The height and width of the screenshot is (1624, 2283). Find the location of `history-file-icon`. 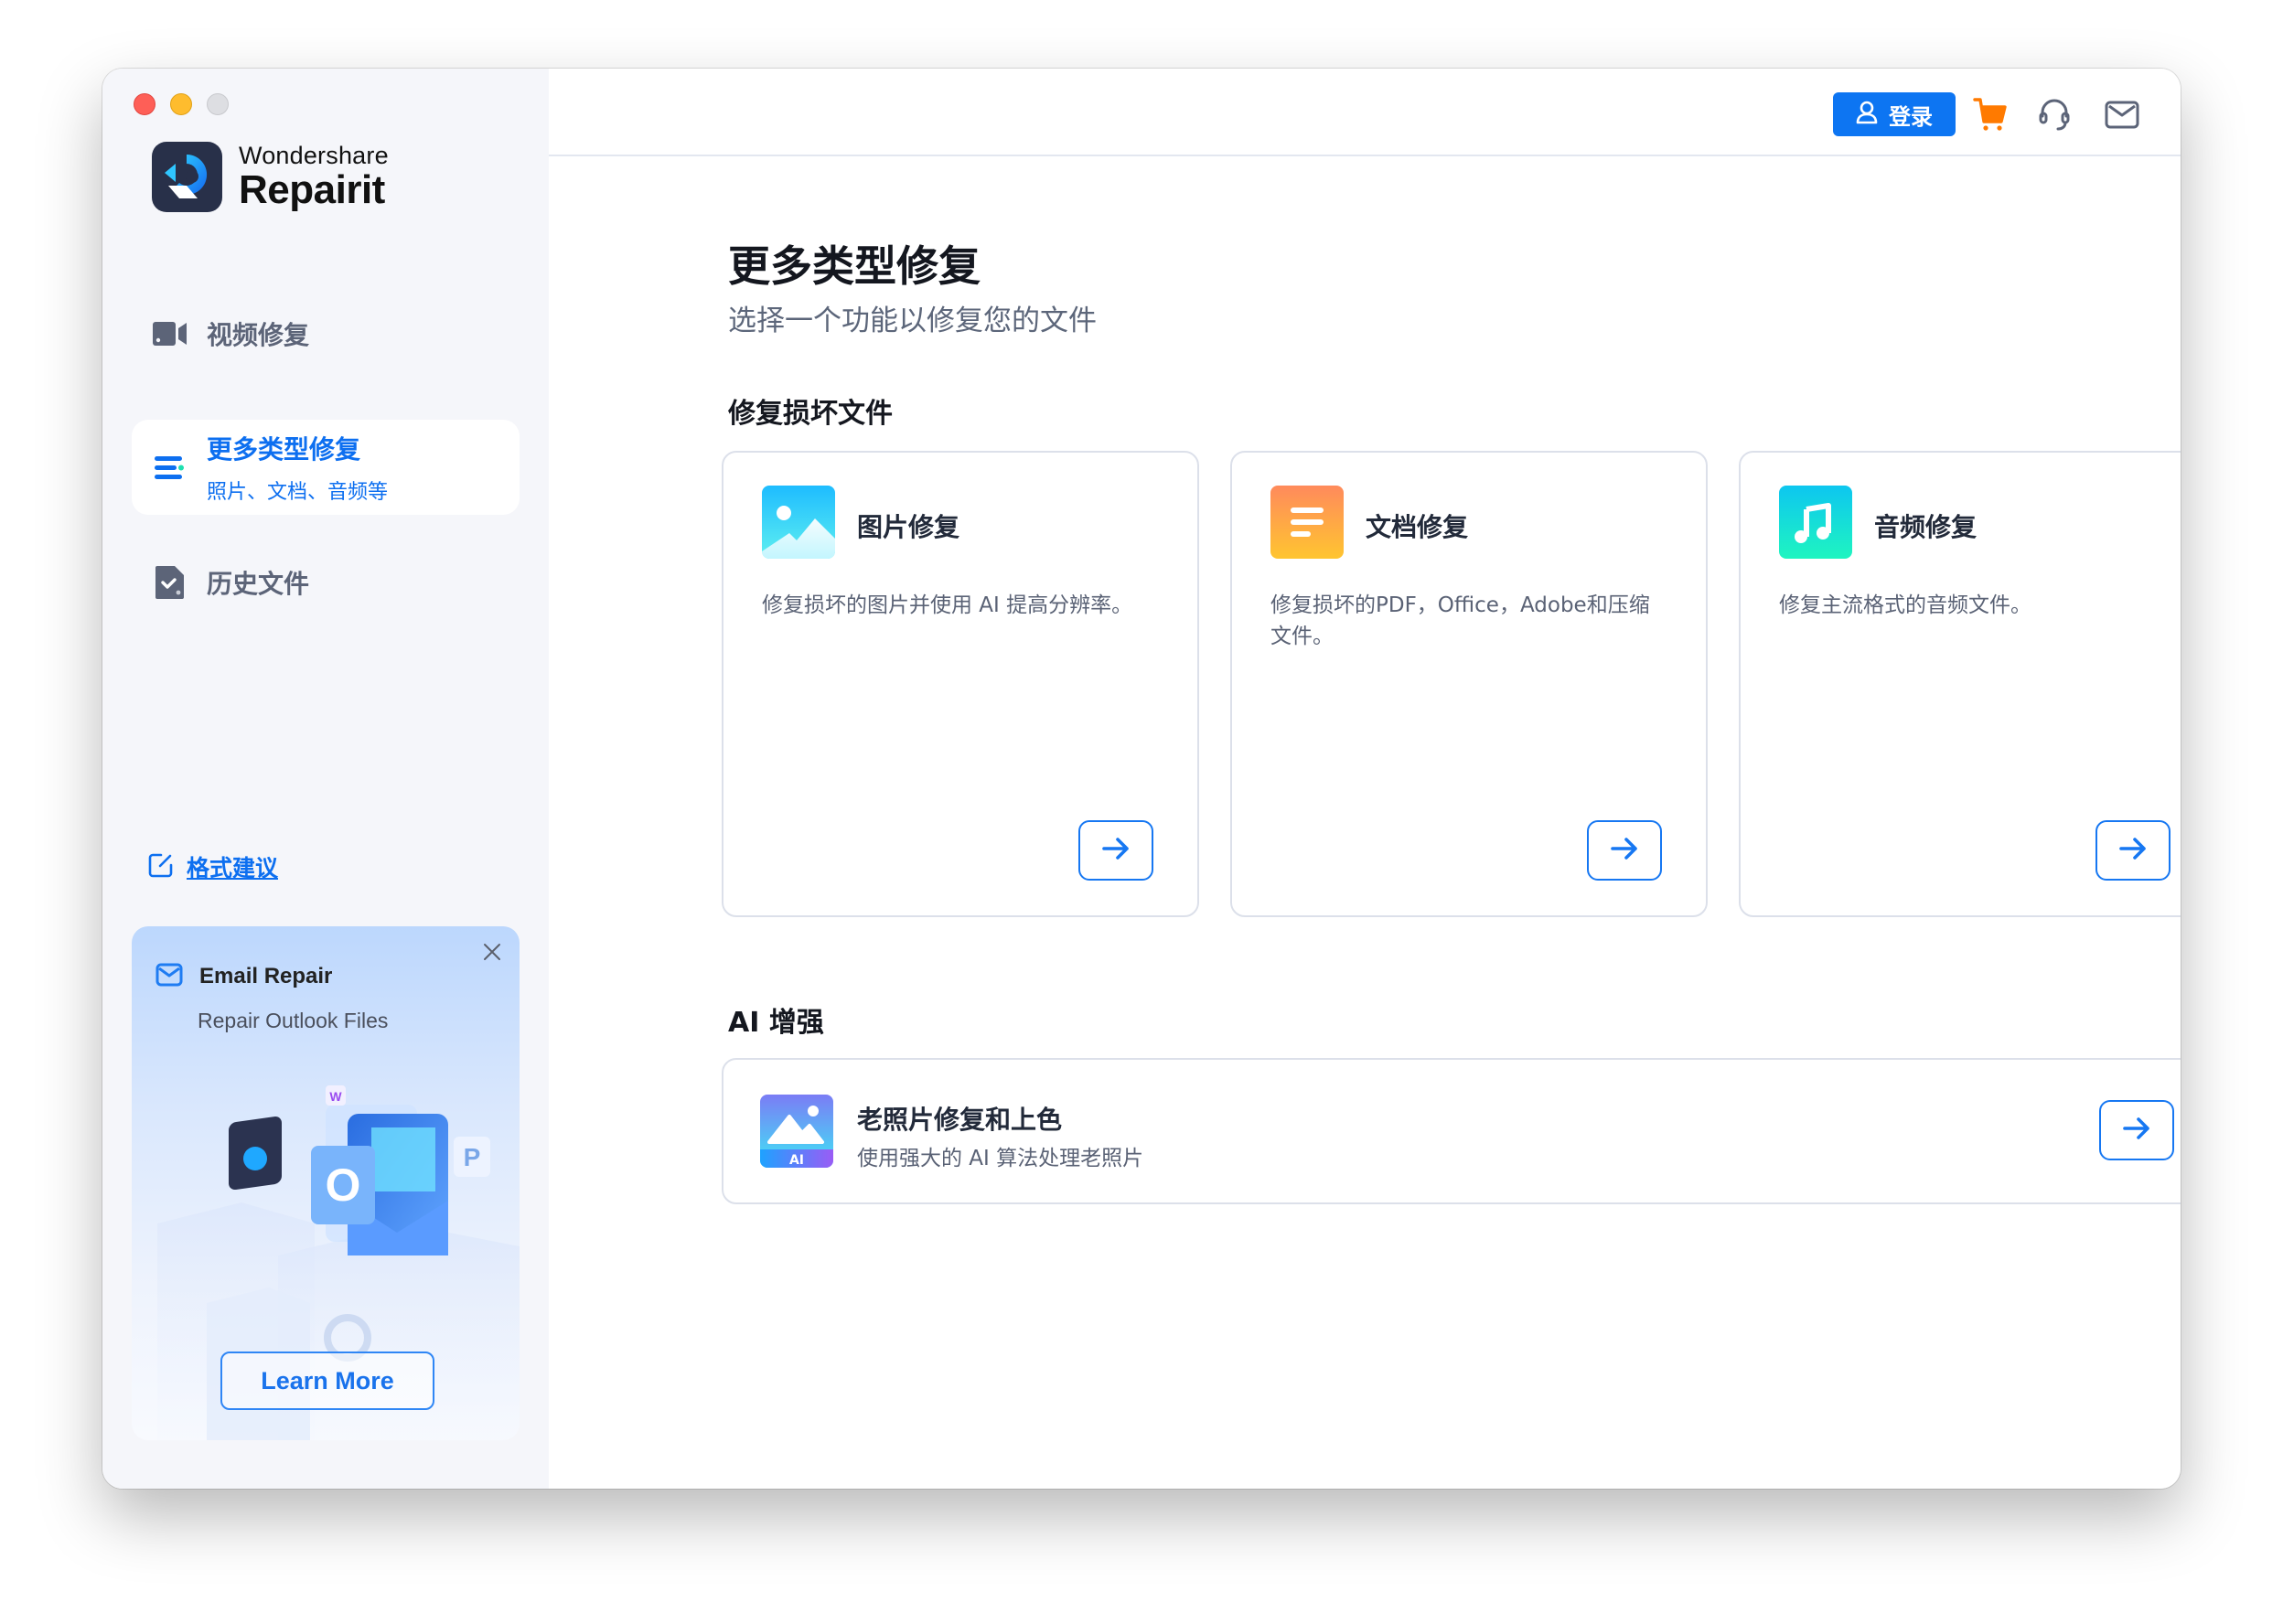

history-file-icon is located at coordinates (170, 582).